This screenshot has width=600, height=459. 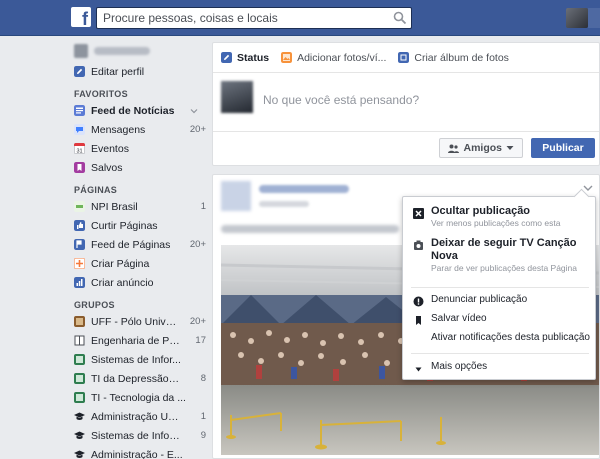 What do you see at coordinates (237, 97) in the screenshot?
I see `avatar` at bounding box center [237, 97].